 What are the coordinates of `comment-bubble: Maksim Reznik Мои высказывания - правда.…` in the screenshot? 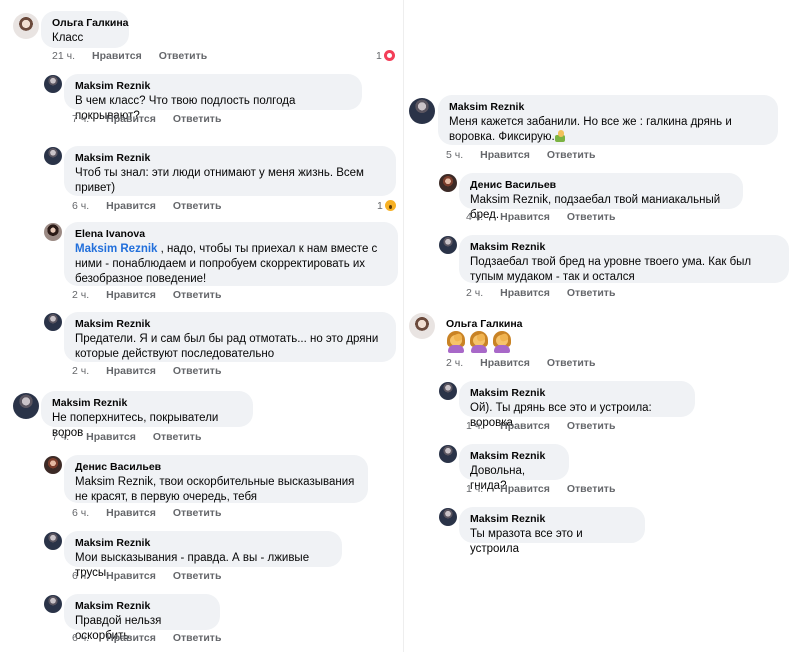 It's located at (203, 555).